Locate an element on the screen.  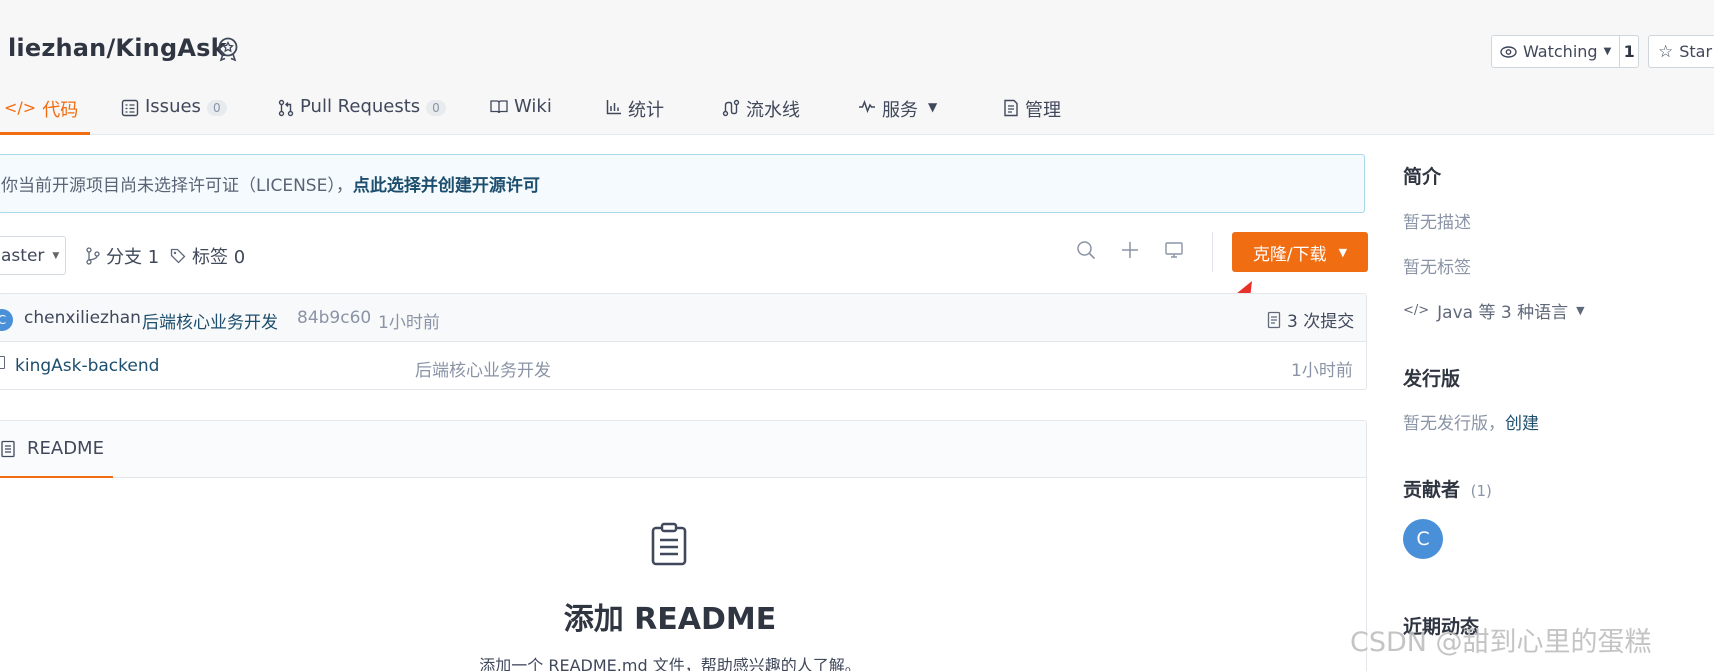
no-release-label: 暂无发行版， is located at coordinates (1454, 424).